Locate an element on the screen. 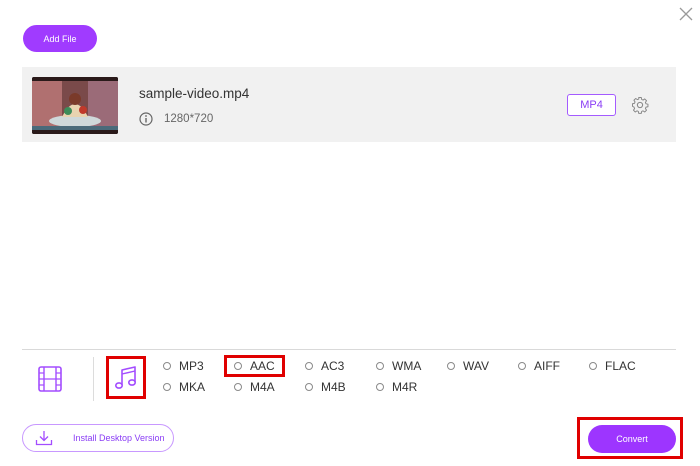  install-desktop-button: Install Desktop Version is located at coordinates (98, 438).